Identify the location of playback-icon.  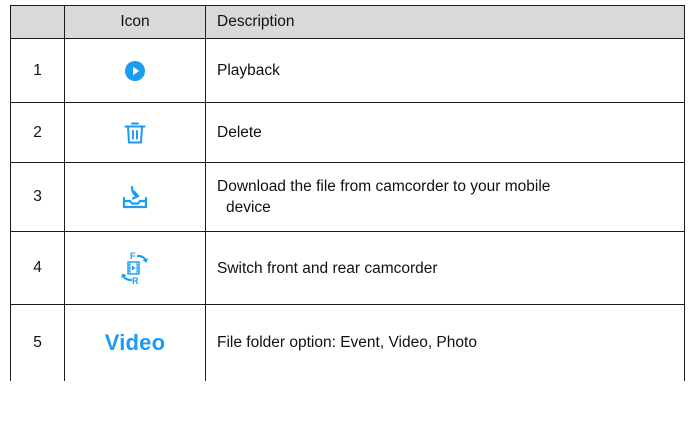
(135, 70).